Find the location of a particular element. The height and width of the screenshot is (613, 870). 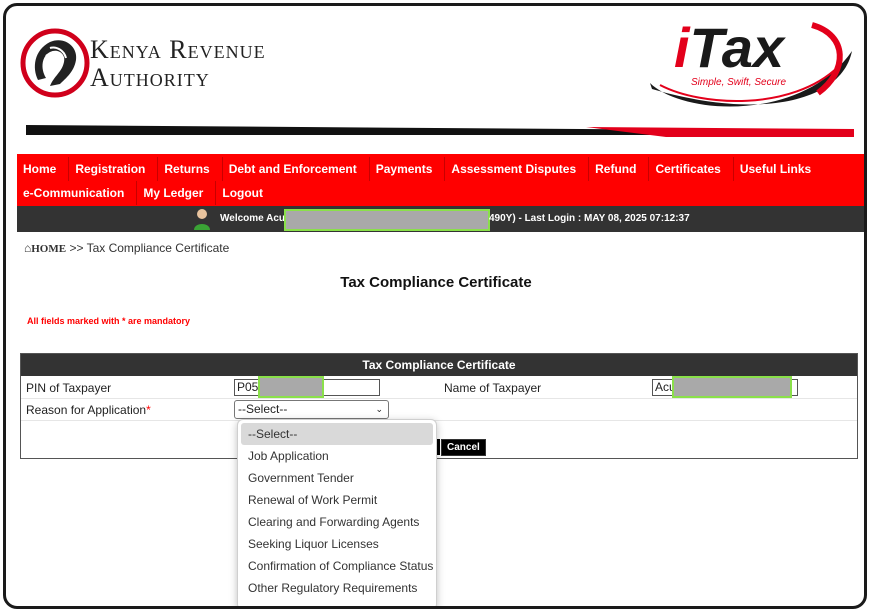

form-row-pin: PIN of Taxpayer P05 Name of Taxpayer Acu is located at coordinates (439, 387).